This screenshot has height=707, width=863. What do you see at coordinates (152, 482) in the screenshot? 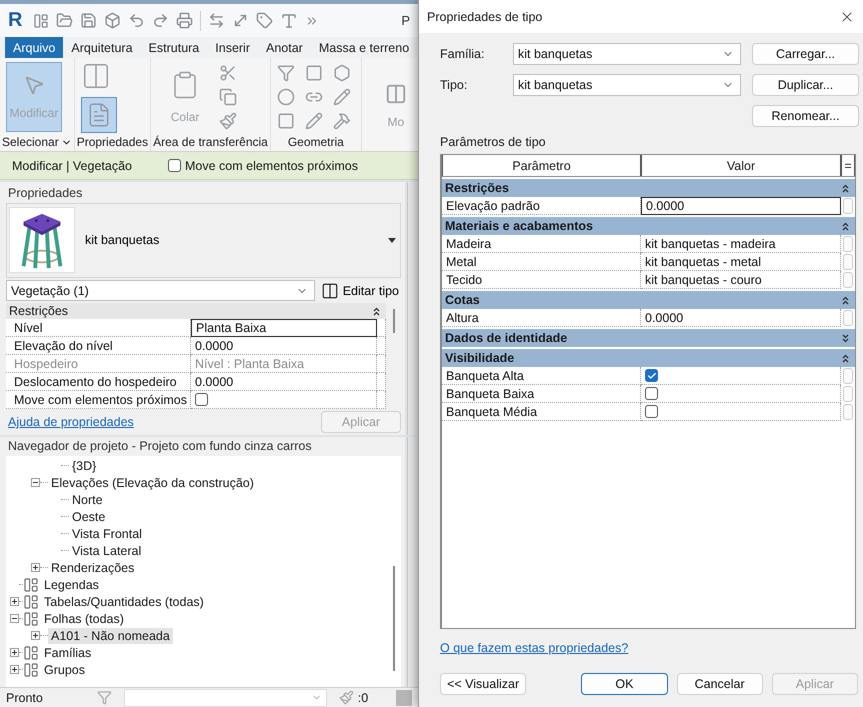
I see `tree-item: Elevações (Elevação da construção)` at bounding box center [152, 482].